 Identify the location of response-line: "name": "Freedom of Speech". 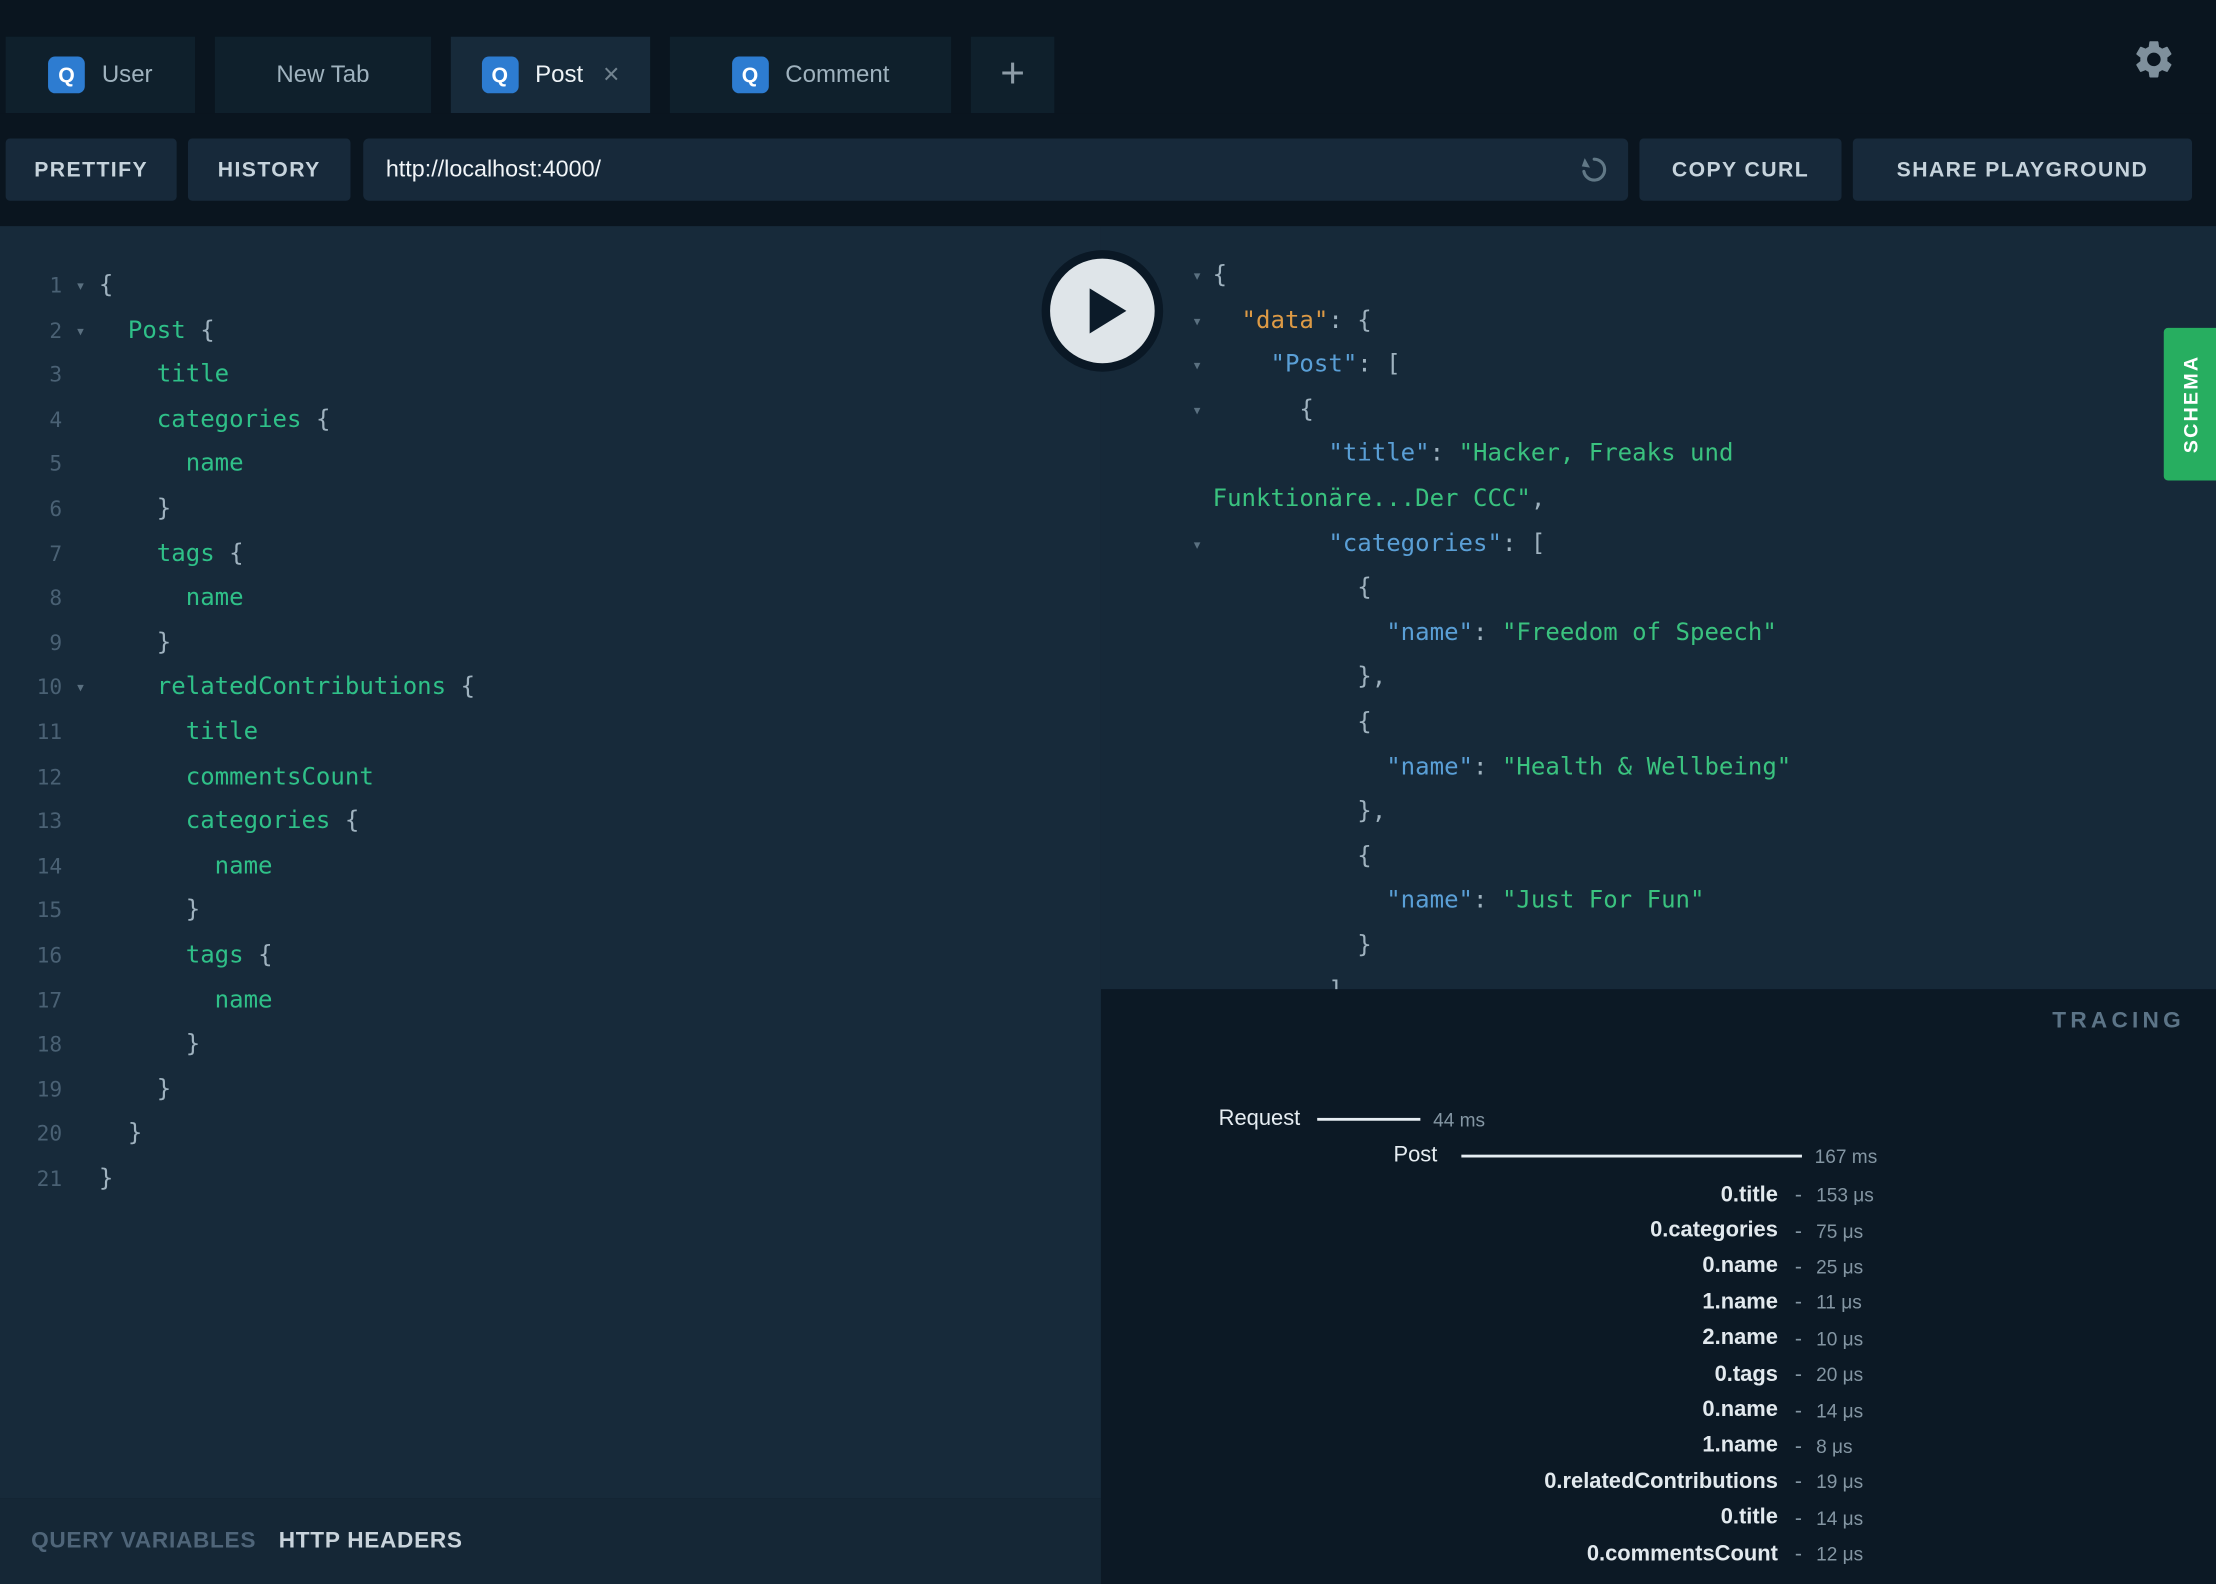
(1699, 634).